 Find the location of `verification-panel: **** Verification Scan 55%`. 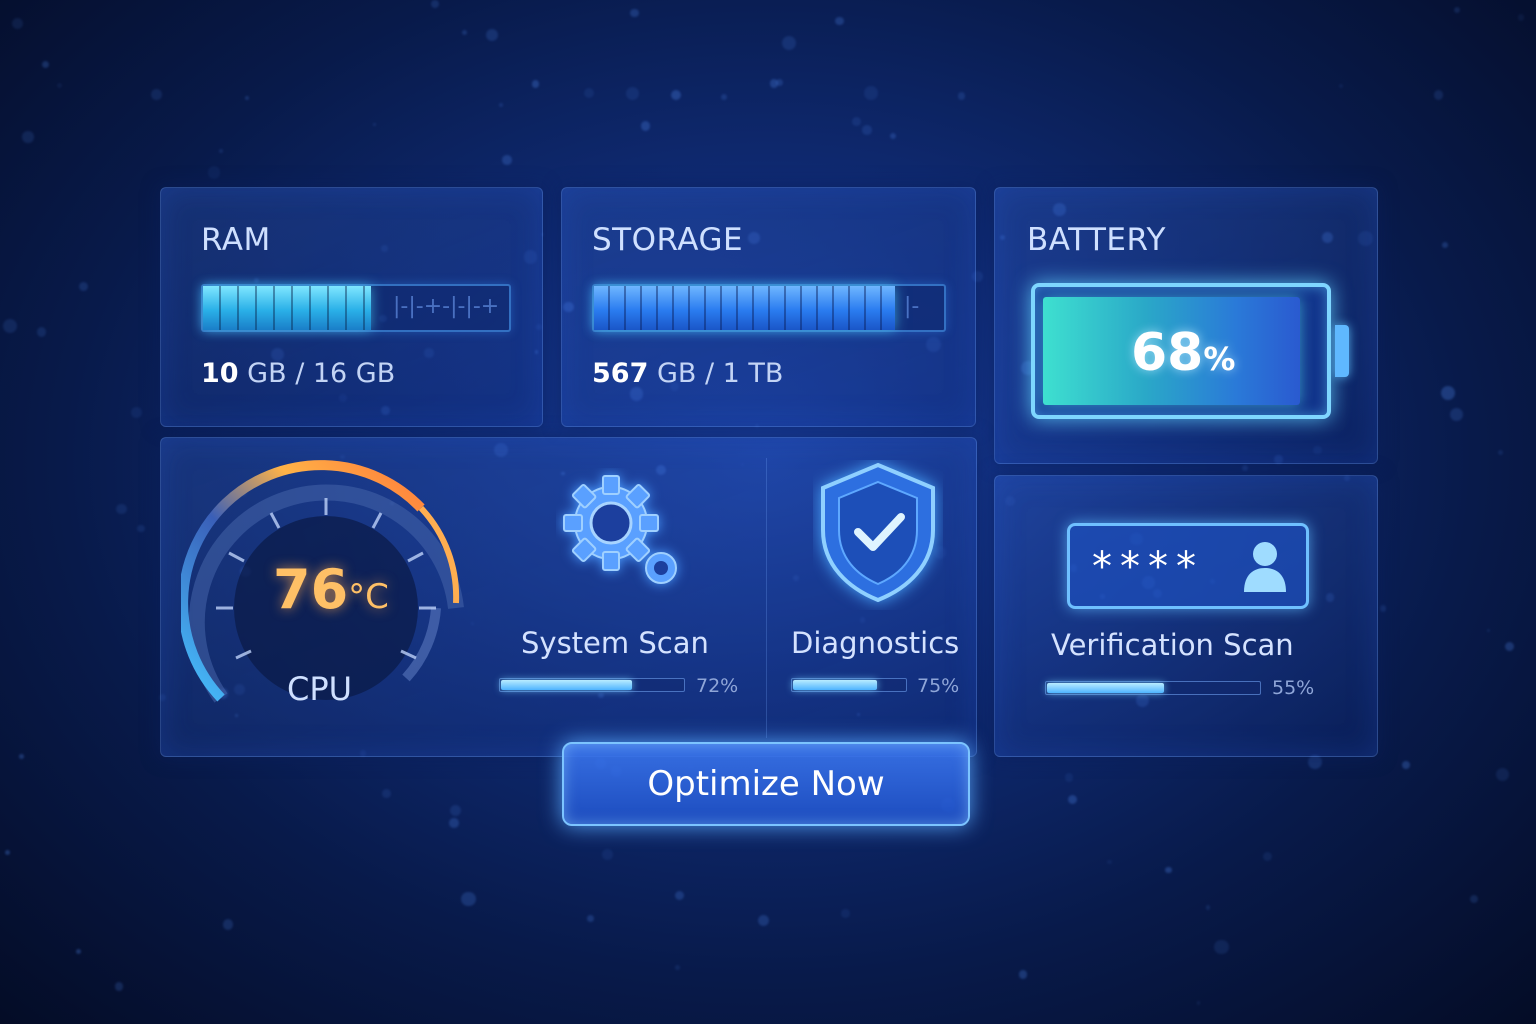

verification-panel: **** Verification Scan 55% is located at coordinates (1186, 616).